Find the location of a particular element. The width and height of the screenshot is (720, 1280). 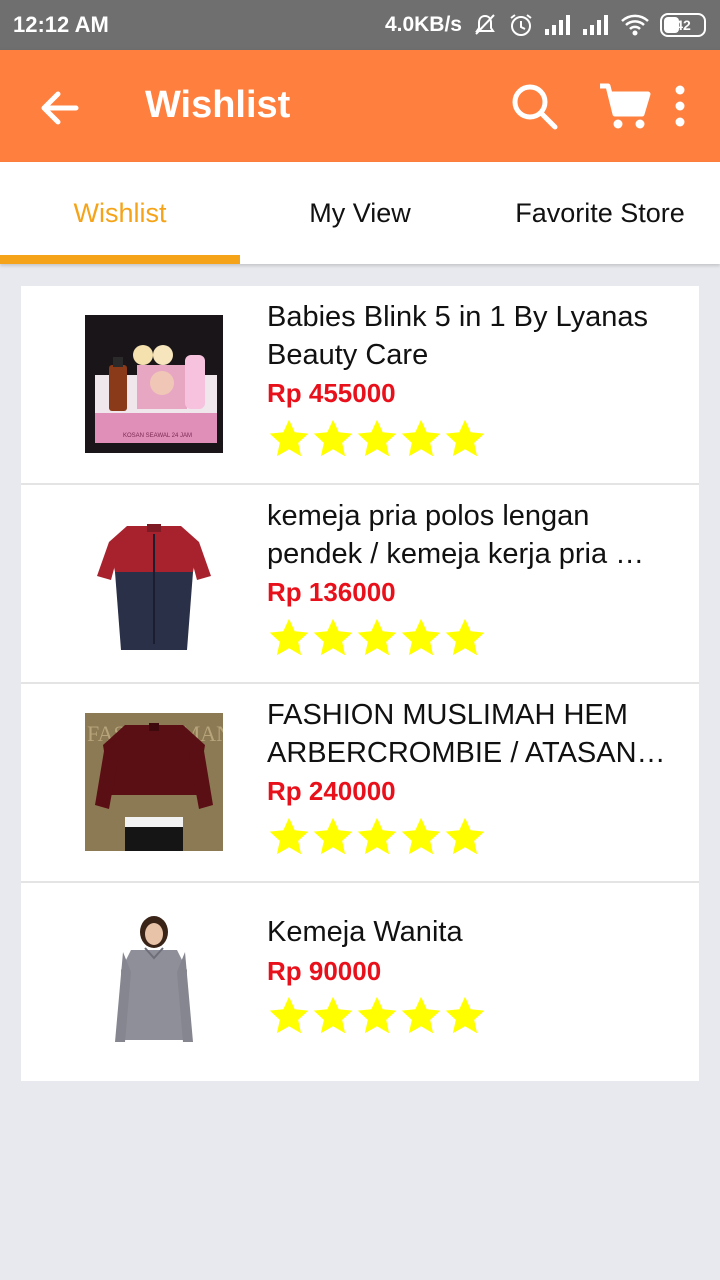

product-price: Rp 90000 is located at coordinates (324, 971).